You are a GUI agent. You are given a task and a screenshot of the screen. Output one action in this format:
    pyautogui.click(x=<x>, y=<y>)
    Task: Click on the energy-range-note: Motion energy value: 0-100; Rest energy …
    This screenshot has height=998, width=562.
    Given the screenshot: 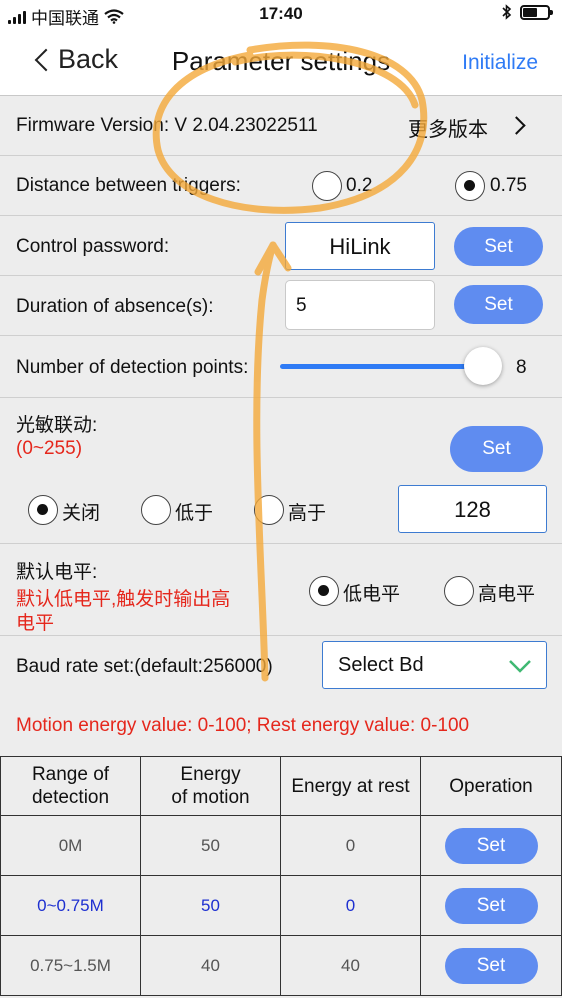 What is the action you would take?
    pyautogui.click(x=243, y=725)
    